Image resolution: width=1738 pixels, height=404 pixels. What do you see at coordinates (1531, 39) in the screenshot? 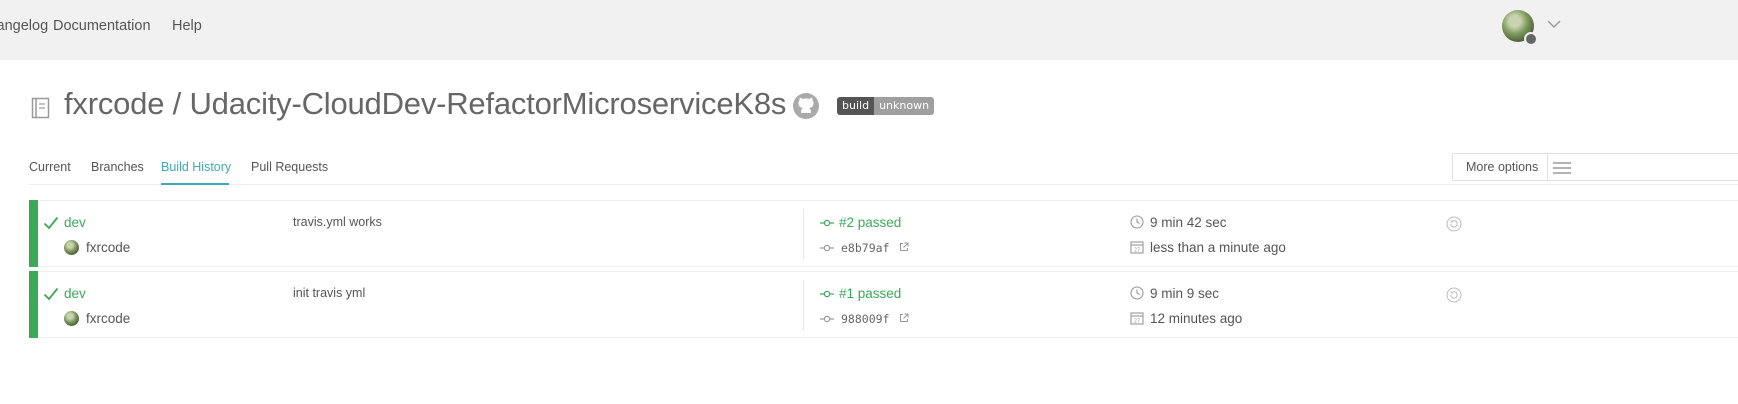
I see `github-badge-icon` at bounding box center [1531, 39].